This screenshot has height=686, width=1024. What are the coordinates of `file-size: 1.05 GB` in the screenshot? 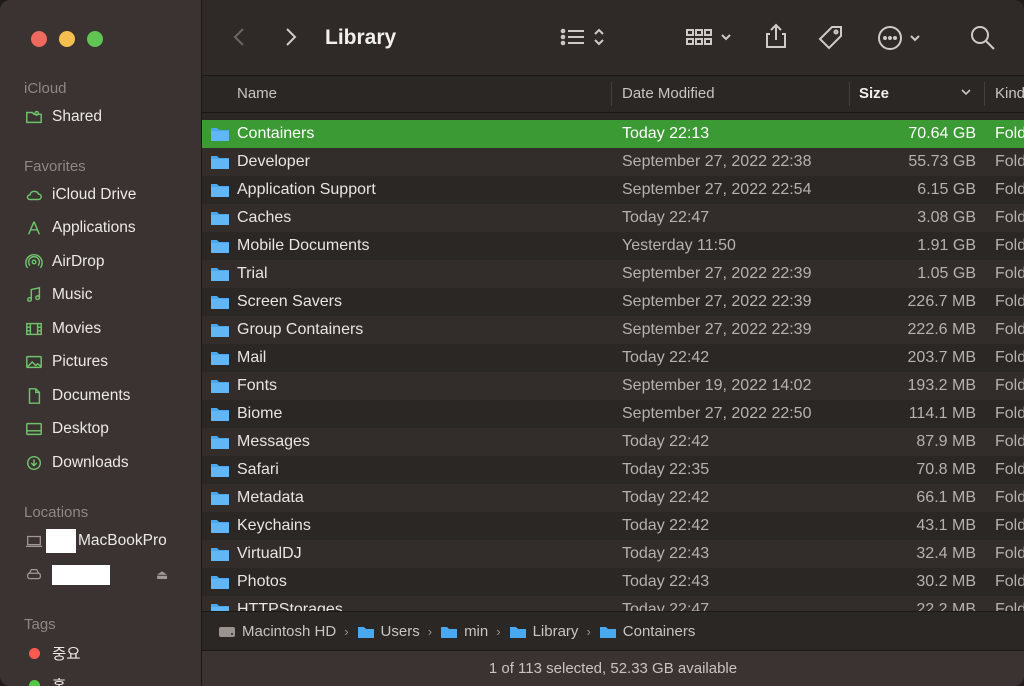 It's located at (946, 273).